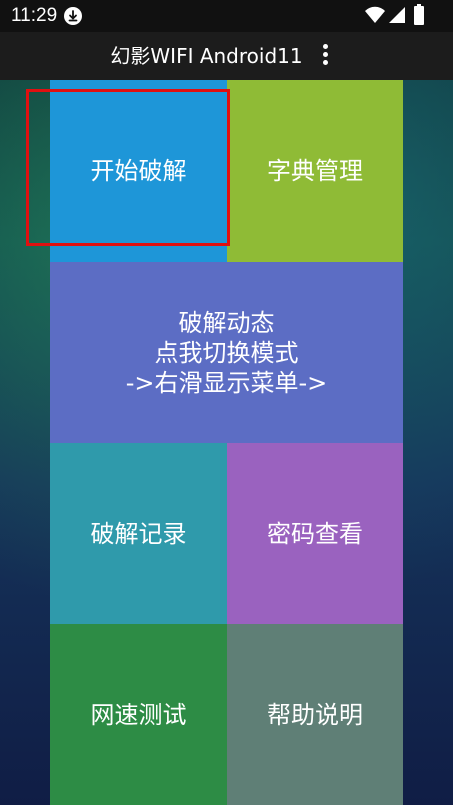  I want to click on more-vert-icon, so click(325, 56).